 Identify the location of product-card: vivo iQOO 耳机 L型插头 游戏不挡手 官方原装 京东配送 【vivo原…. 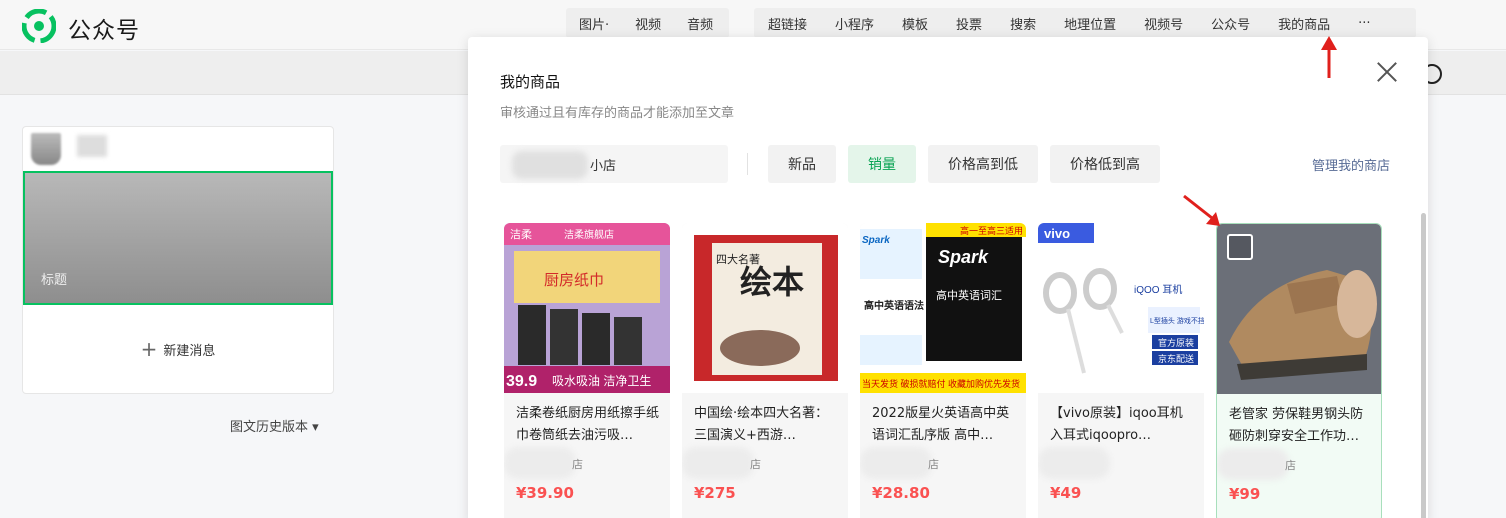
(1121, 370).